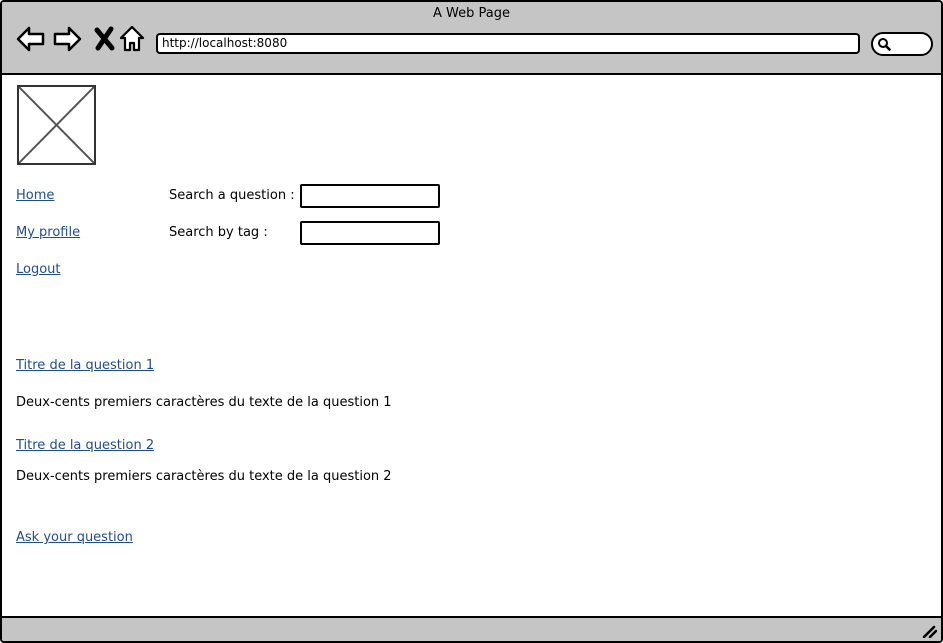 The width and height of the screenshot is (943, 643). Describe the element at coordinates (74, 537) in the screenshot. I see `ask-question-link: Ask your question` at that location.